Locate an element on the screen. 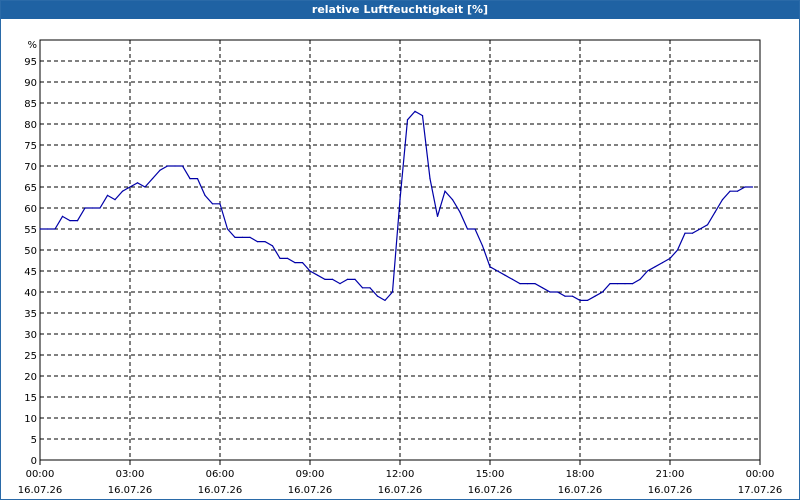  x-tick-time-label: 15:00 is located at coordinates (490, 474).